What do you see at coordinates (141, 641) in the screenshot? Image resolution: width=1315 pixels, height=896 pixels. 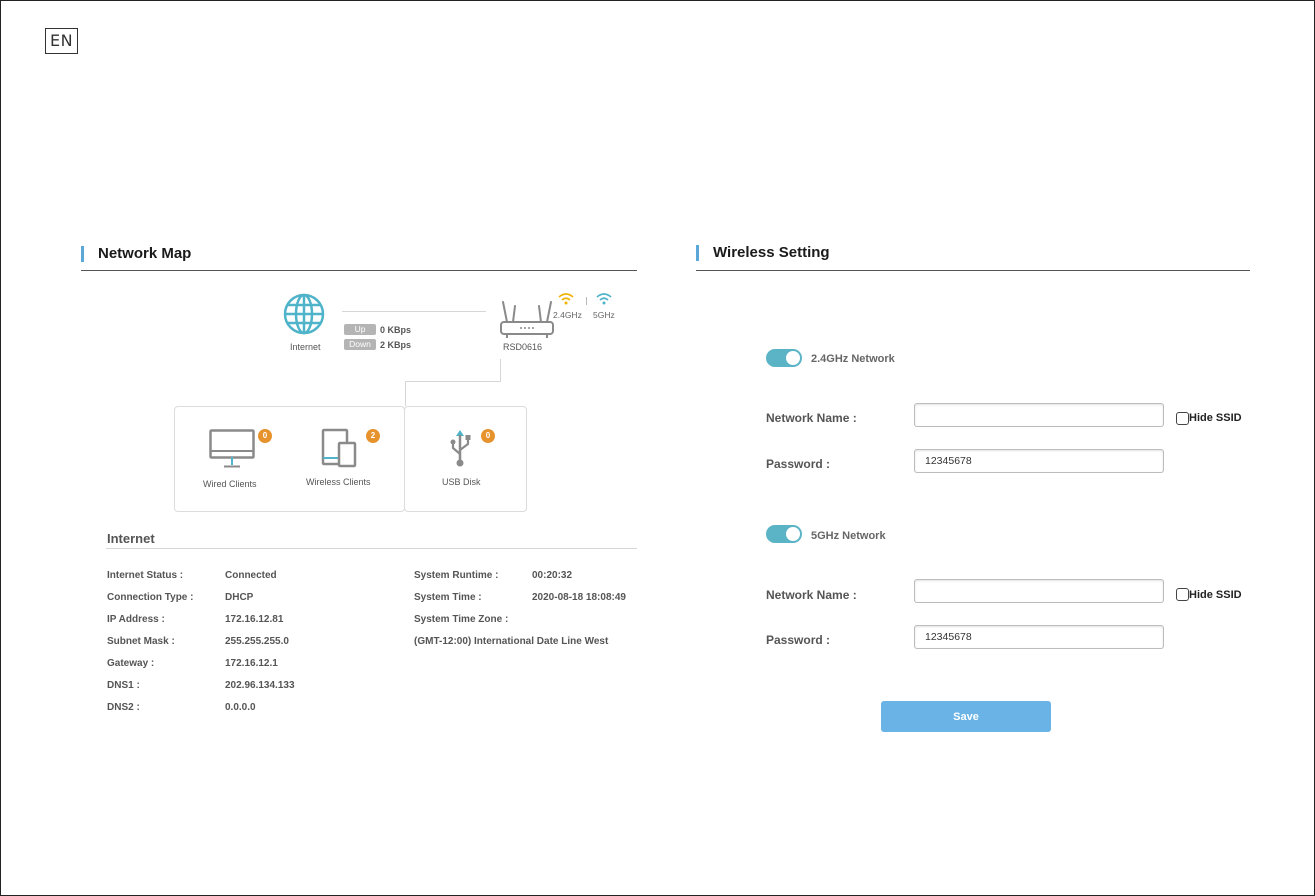 I see `subnet-mask-label: Subnet Mask :` at bounding box center [141, 641].